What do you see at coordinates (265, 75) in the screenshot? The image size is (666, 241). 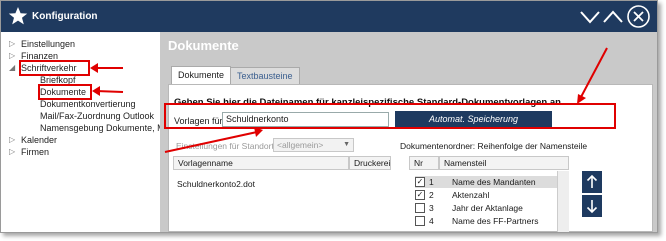 I see `tab-textbausteine: Textbausteine` at bounding box center [265, 75].